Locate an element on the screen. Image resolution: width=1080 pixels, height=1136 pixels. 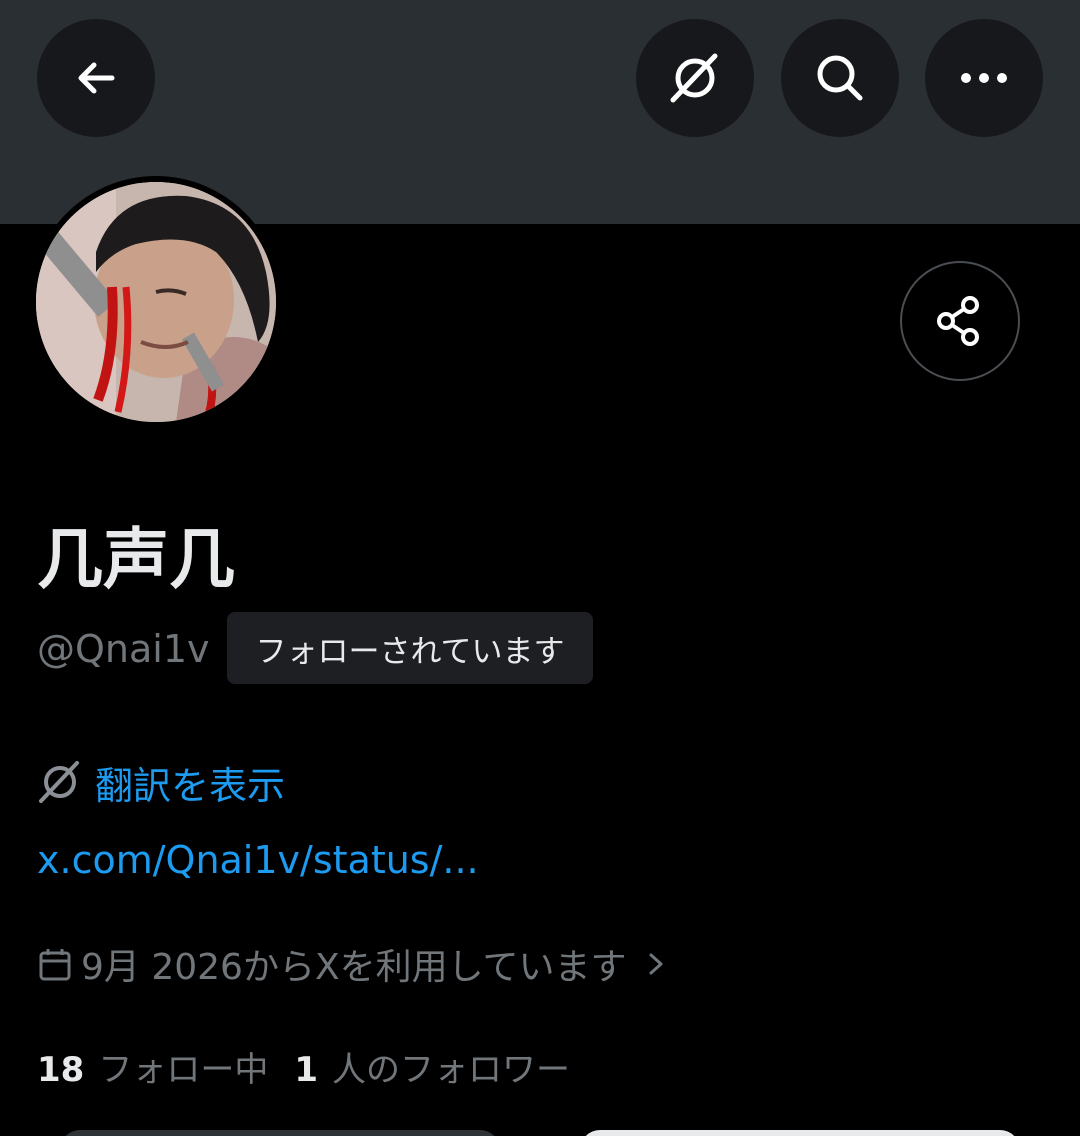
avatar is located at coordinates (156, 302).